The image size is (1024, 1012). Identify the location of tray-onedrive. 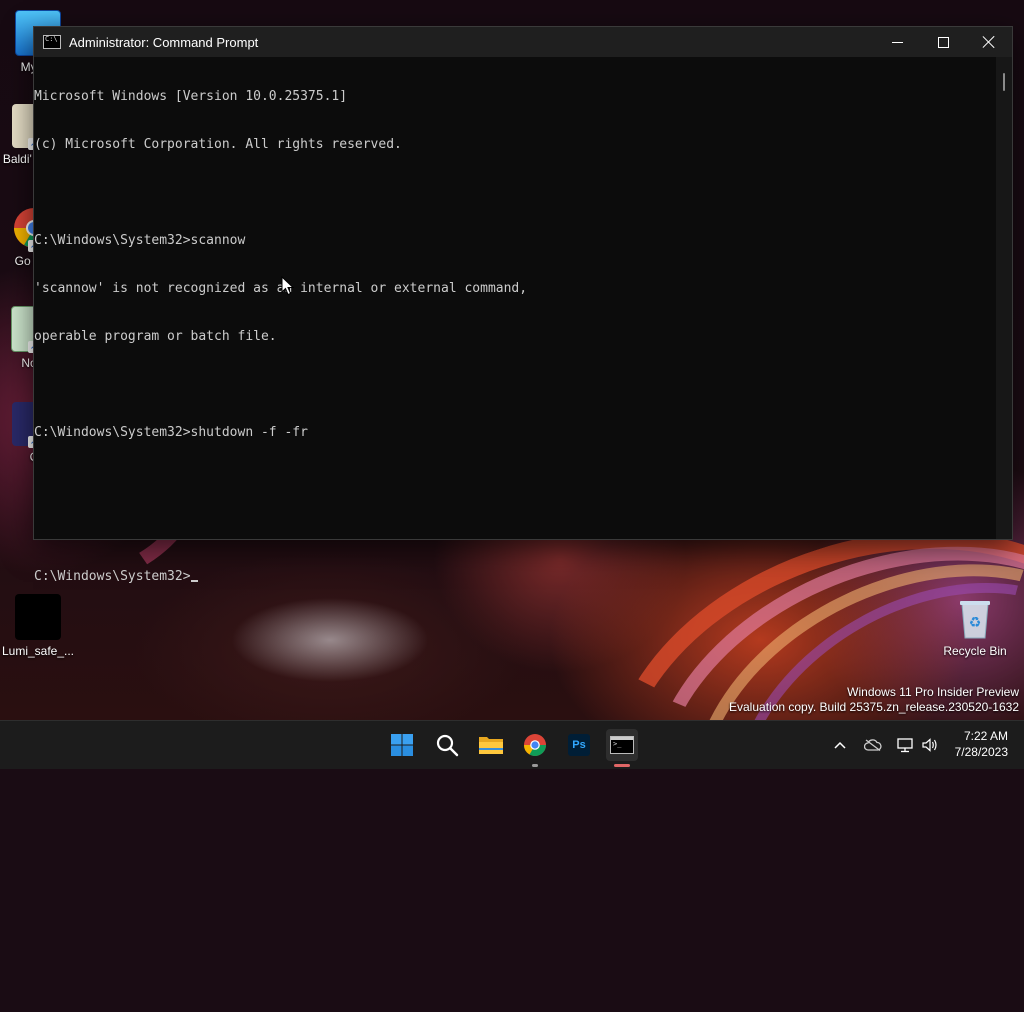
(873, 745).